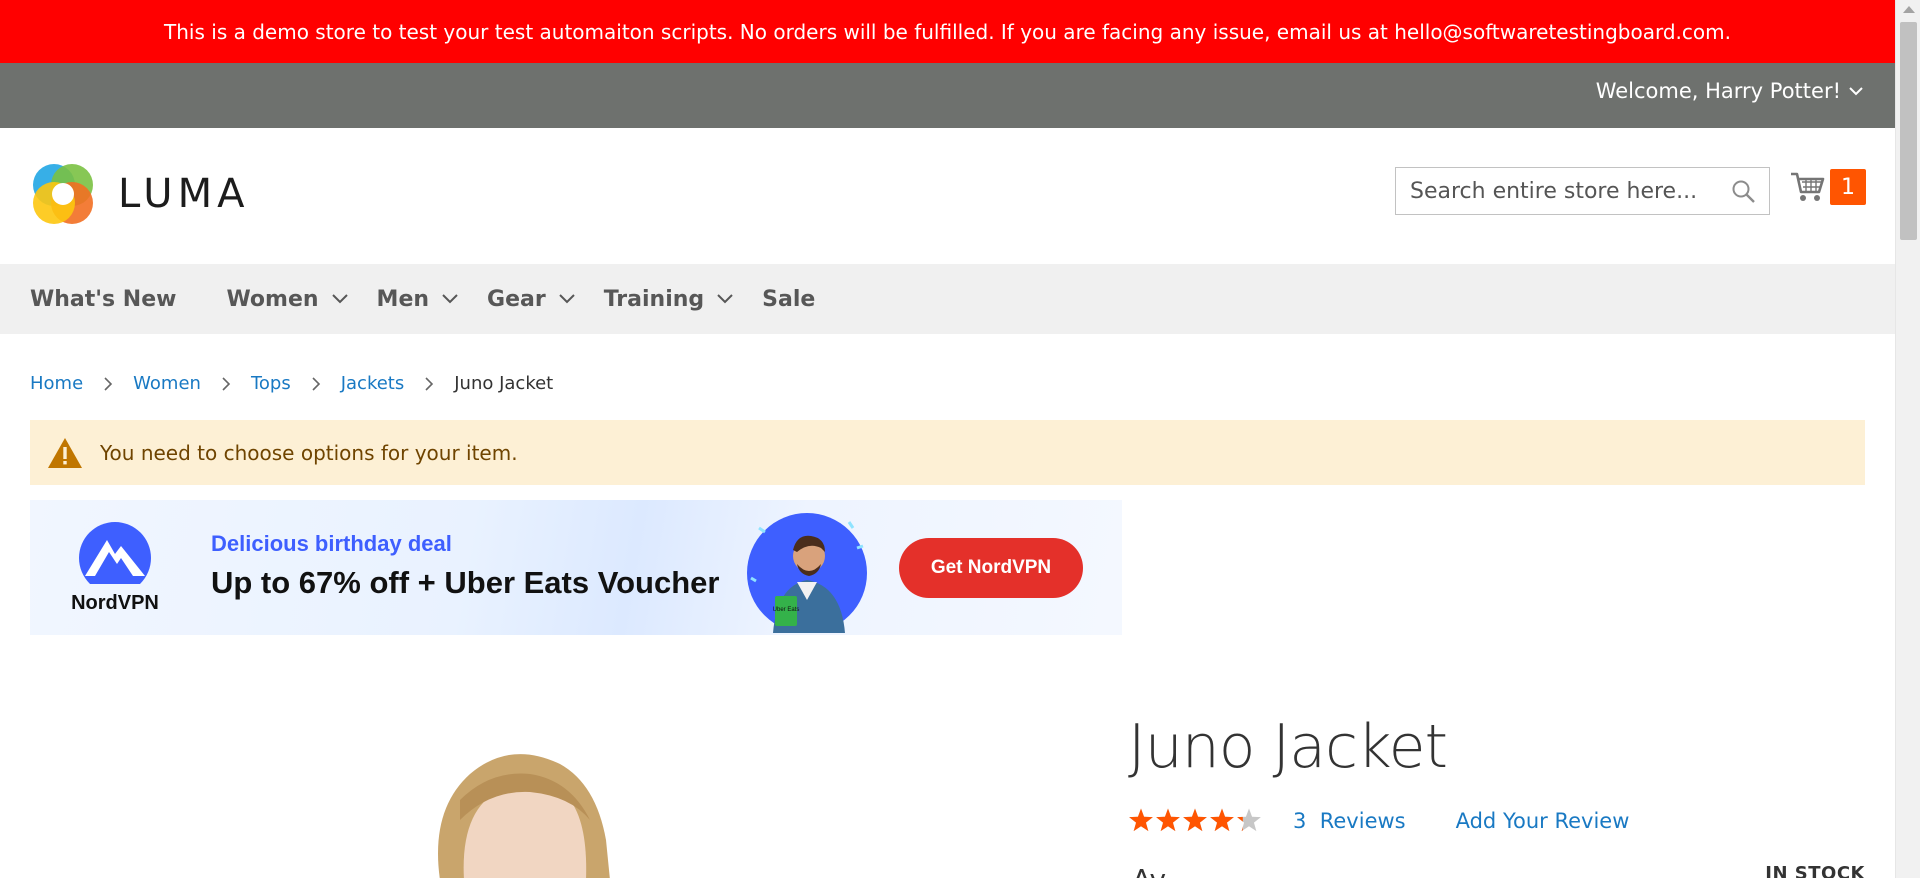  I want to click on reviews-count: 3, so click(1300, 821).